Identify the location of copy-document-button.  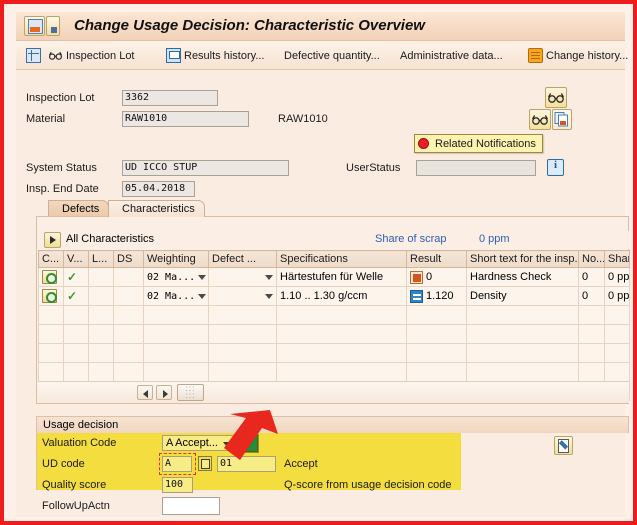
(562, 119).